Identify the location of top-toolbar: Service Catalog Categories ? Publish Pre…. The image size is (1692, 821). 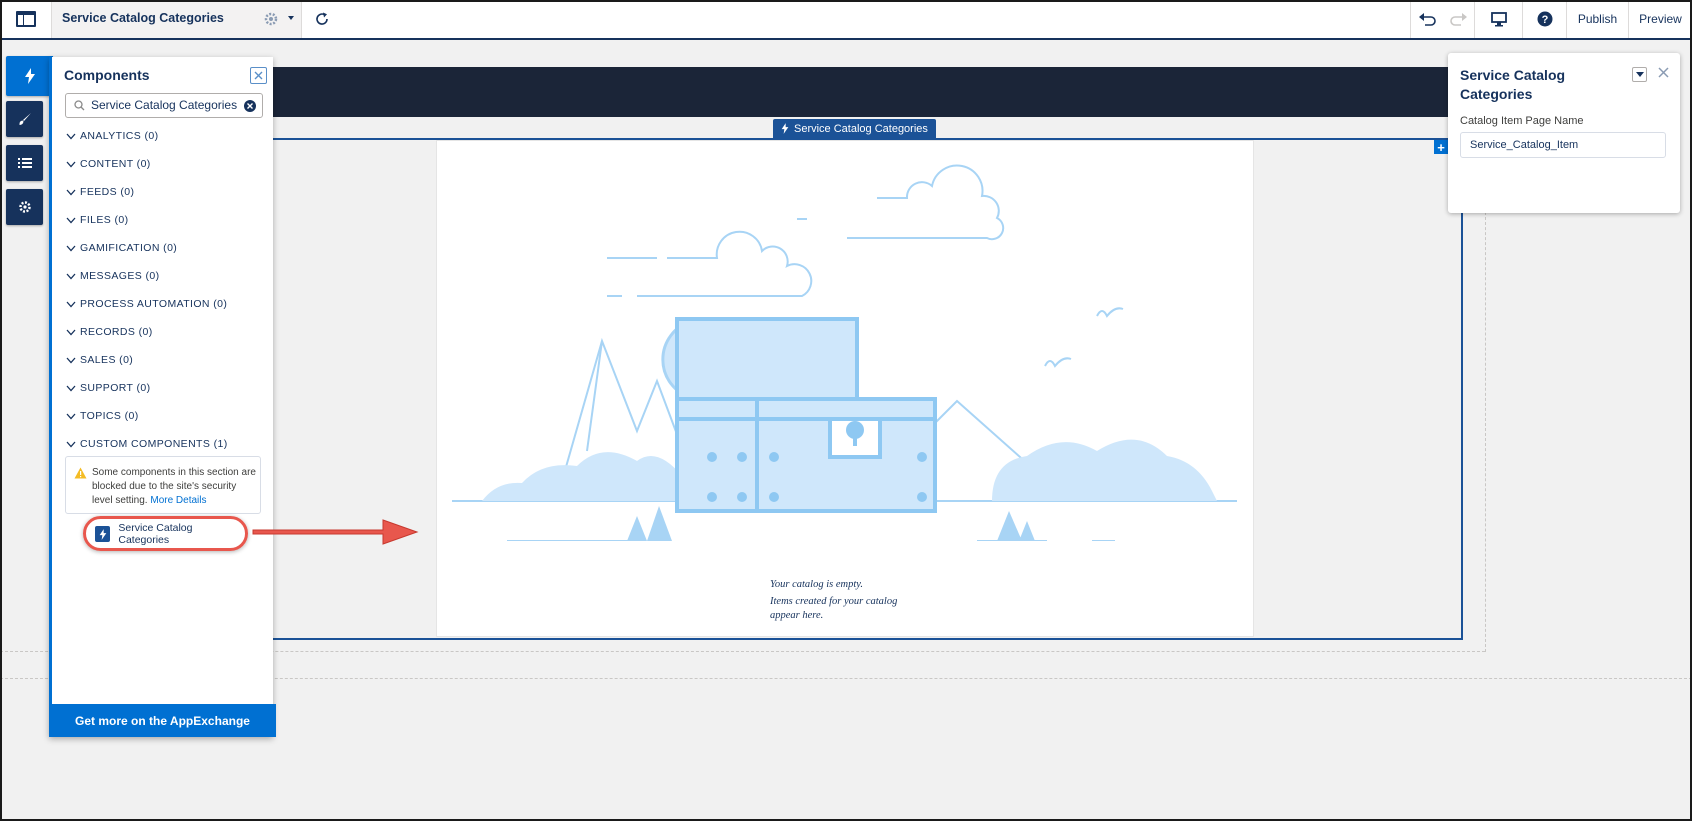
(846, 20).